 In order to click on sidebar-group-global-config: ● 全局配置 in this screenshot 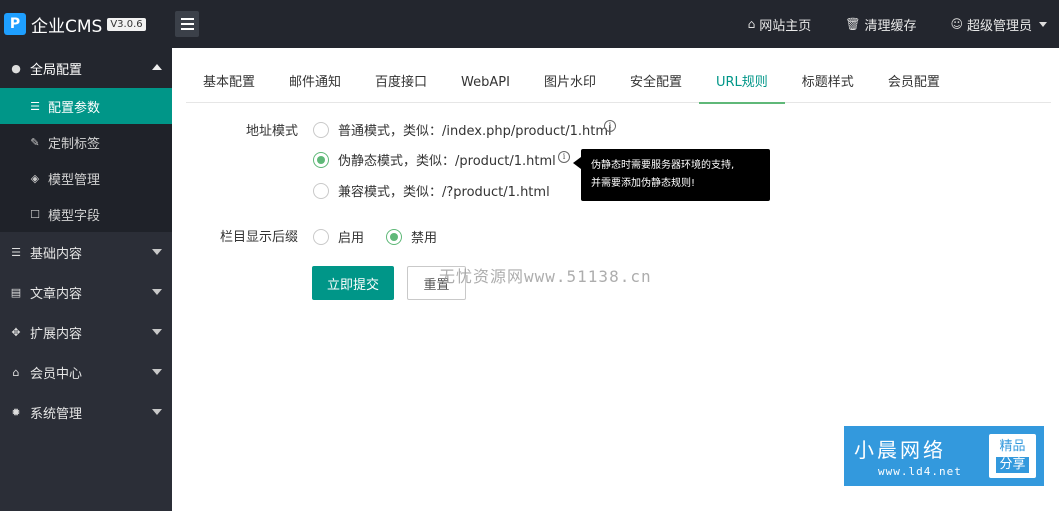, I will do `click(86, 68)`.